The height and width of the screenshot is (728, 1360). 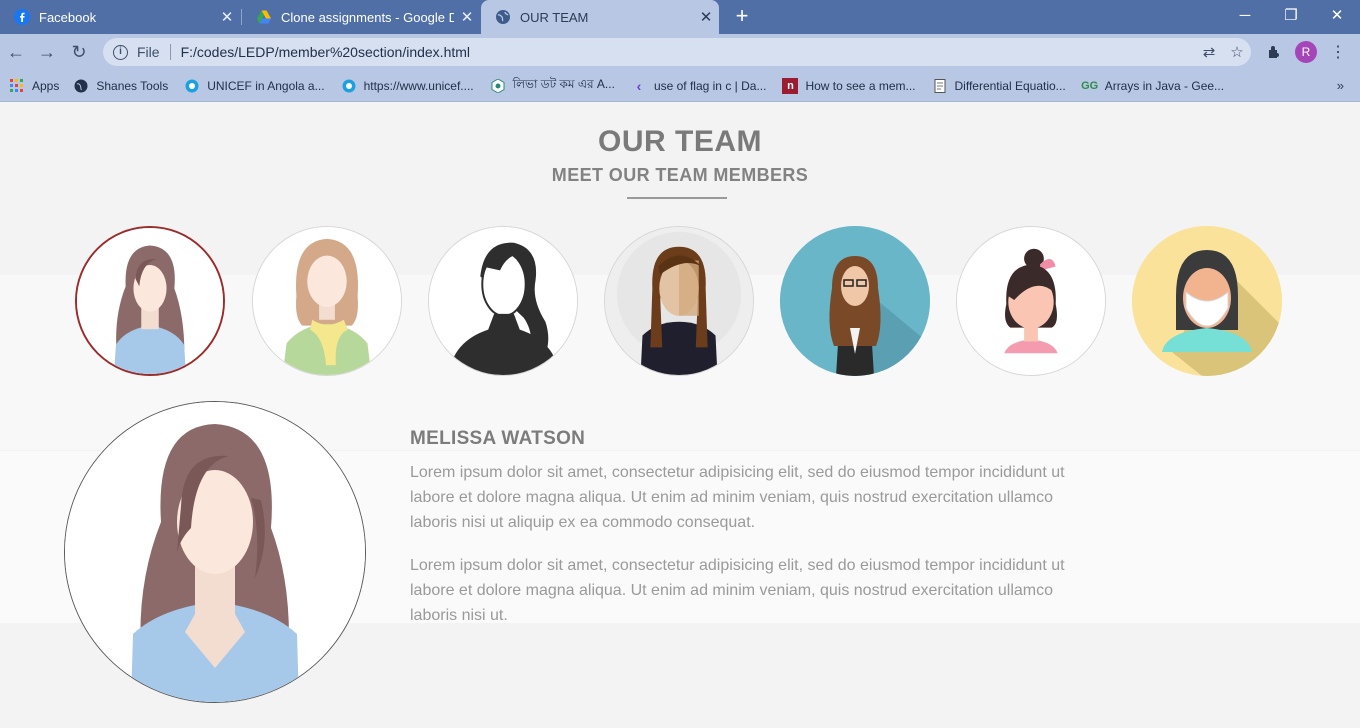 I want to click on chevron-left-icon: ‹, so click(x=639, y=85).